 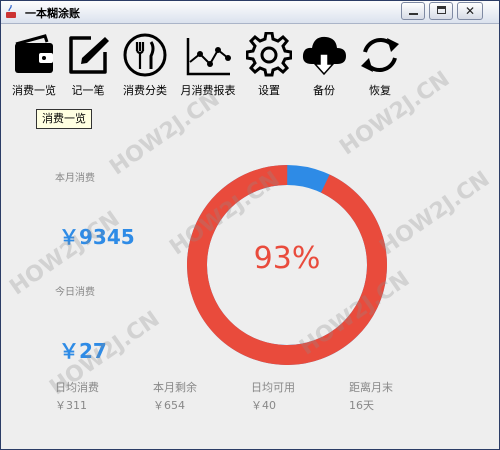 I want to click on close-icon: ✕, so click(x=470, y=11).